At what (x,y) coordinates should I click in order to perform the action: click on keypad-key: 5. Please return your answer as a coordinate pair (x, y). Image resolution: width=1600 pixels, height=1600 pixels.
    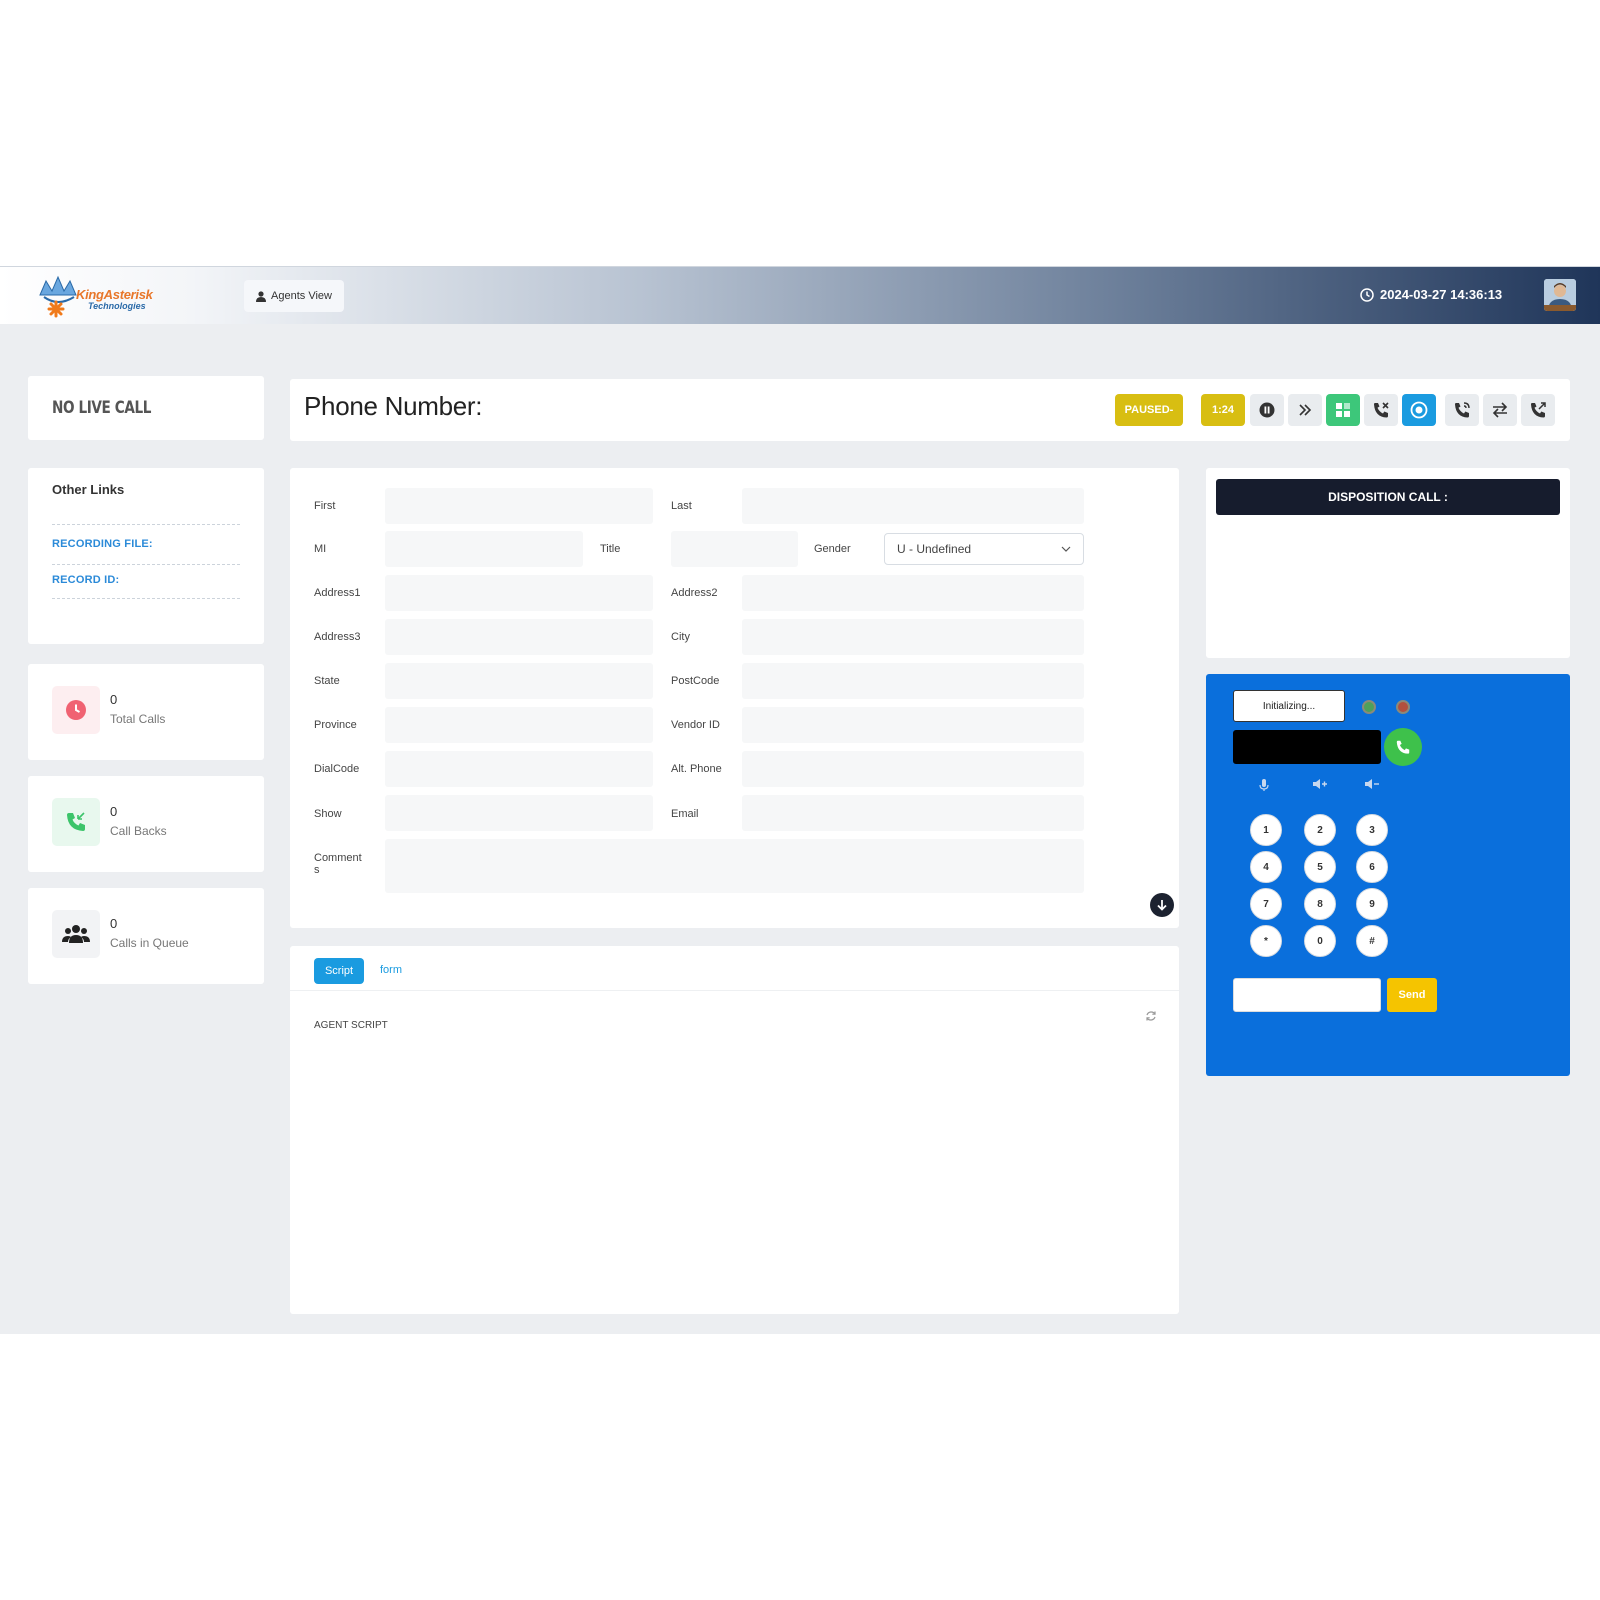
    Looking at the image, I should click on (1320, 867).